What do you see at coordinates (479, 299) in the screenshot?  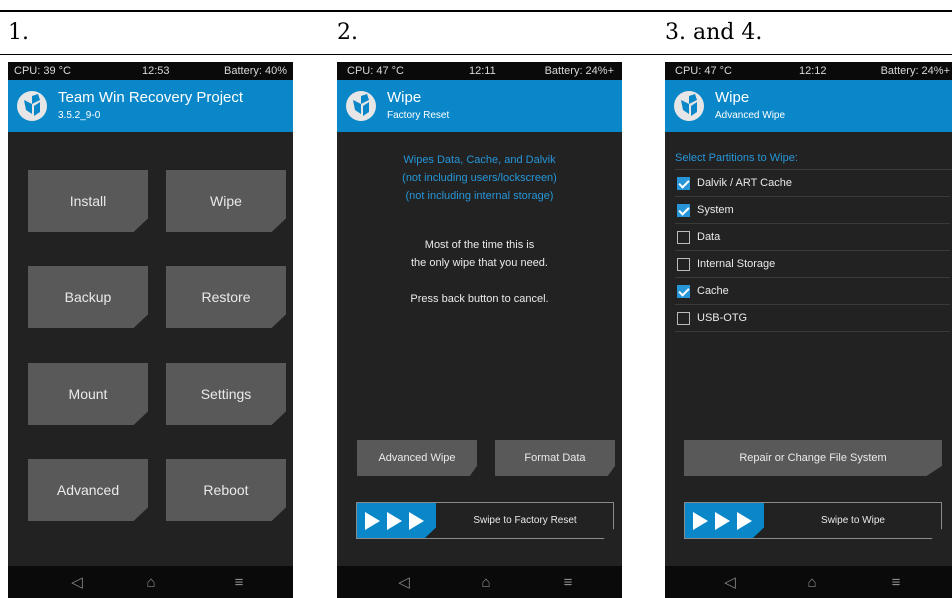 I see `cancel-hint: Press back button to cancel.` at bounding box center [479, 299].